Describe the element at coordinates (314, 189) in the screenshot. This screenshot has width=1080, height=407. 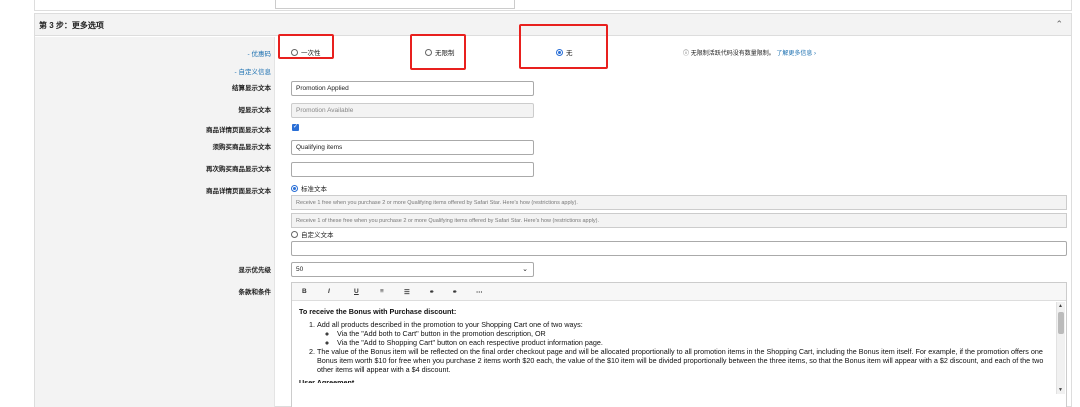
I see `radio-label: 标准文本` at that location.